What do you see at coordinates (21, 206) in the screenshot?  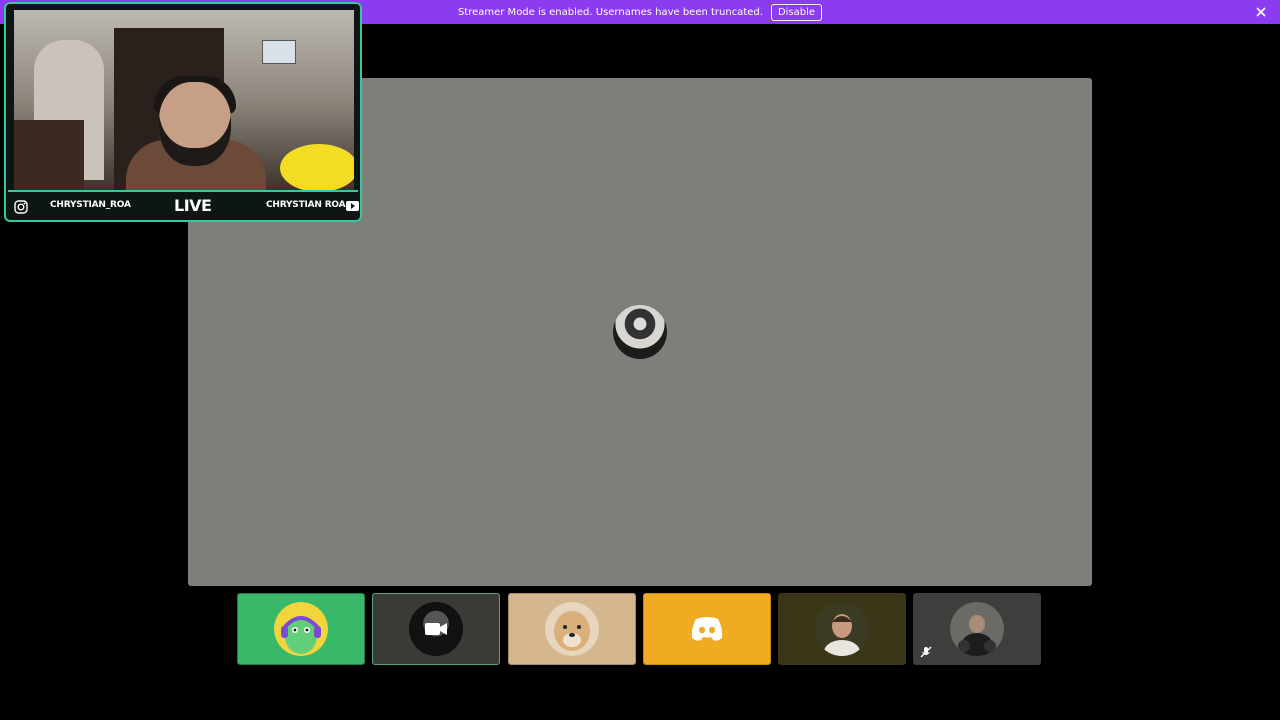 I see `instagram-icon` at bounding box center [21, 206].